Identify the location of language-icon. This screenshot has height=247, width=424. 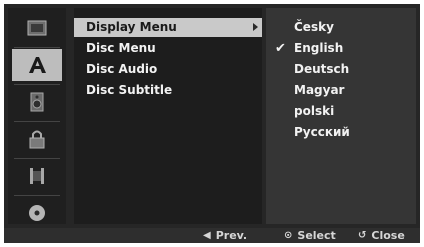
(37, 65).